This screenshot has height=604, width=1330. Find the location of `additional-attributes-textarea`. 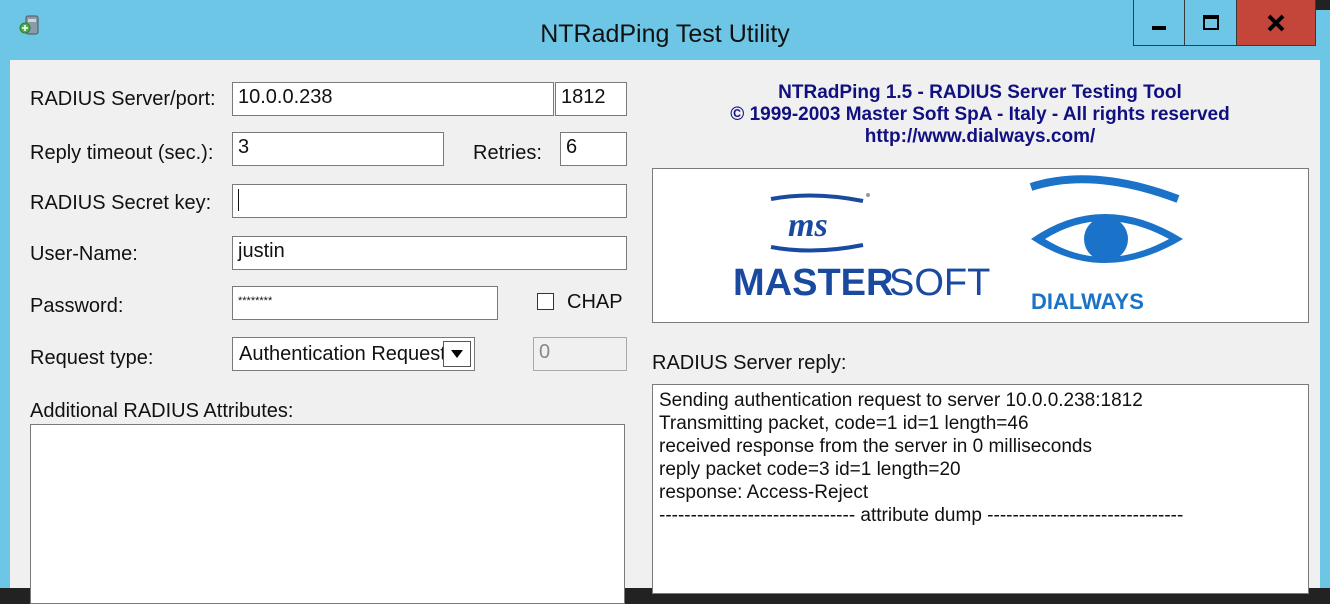

additional-attributes-textarea is located at coordinates (327, 514).